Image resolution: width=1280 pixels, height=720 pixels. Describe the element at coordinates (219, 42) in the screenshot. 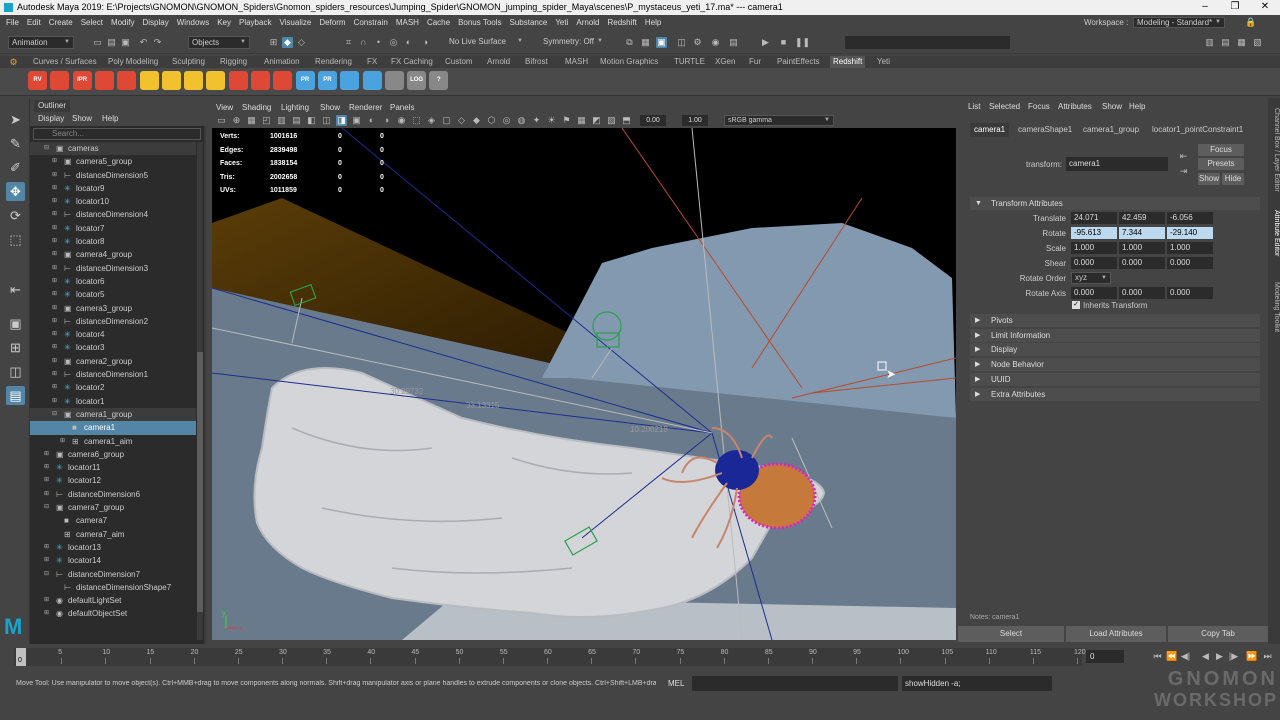

I see `select-mode-dropdown: Objects` at that location.